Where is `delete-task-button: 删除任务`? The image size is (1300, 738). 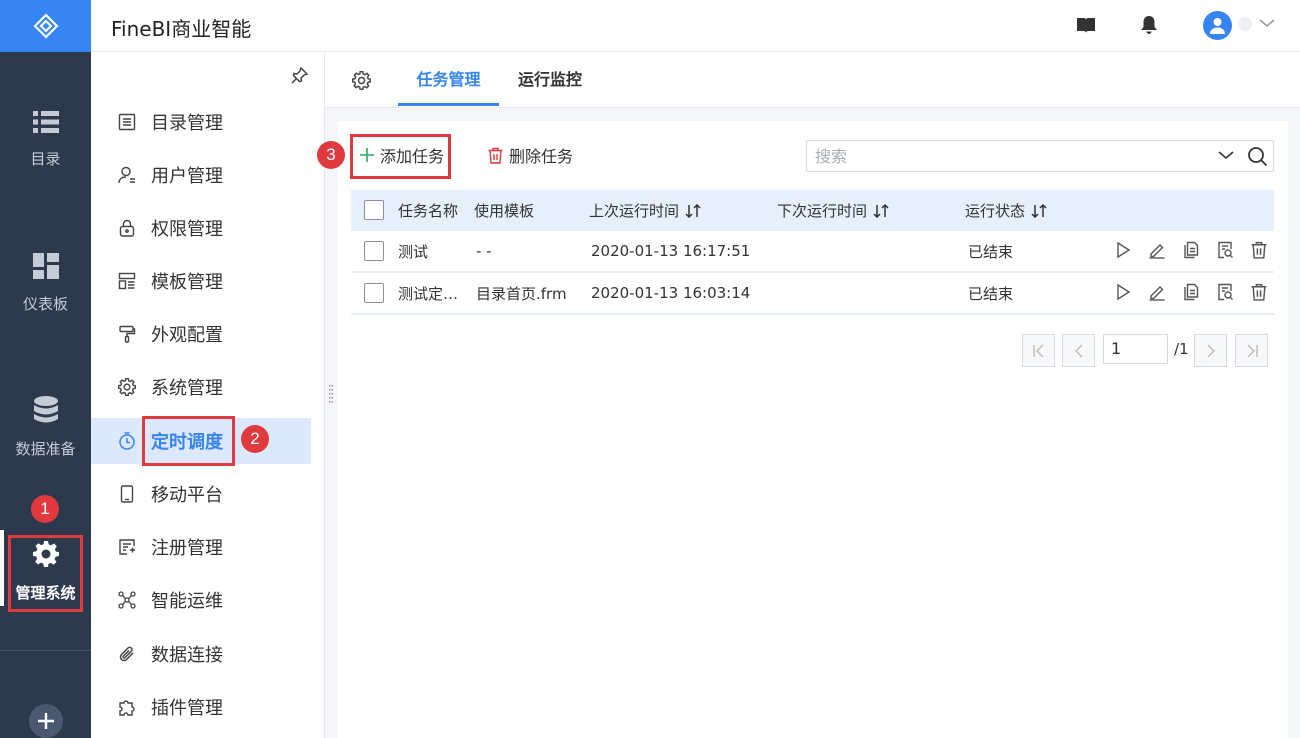
delete-task-button: 删除任务 is located at coordinates (530, 155).